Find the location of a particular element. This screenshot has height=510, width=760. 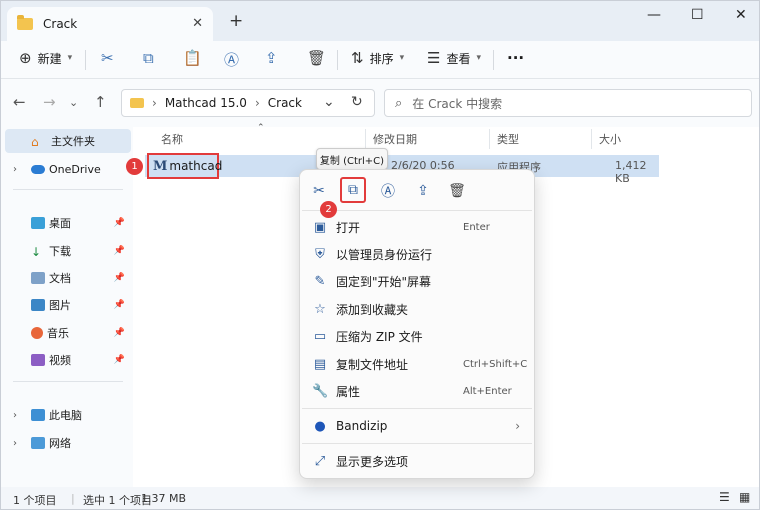

sidebar-item-music: 音乐 📌 is located at coordinates (66, 333).